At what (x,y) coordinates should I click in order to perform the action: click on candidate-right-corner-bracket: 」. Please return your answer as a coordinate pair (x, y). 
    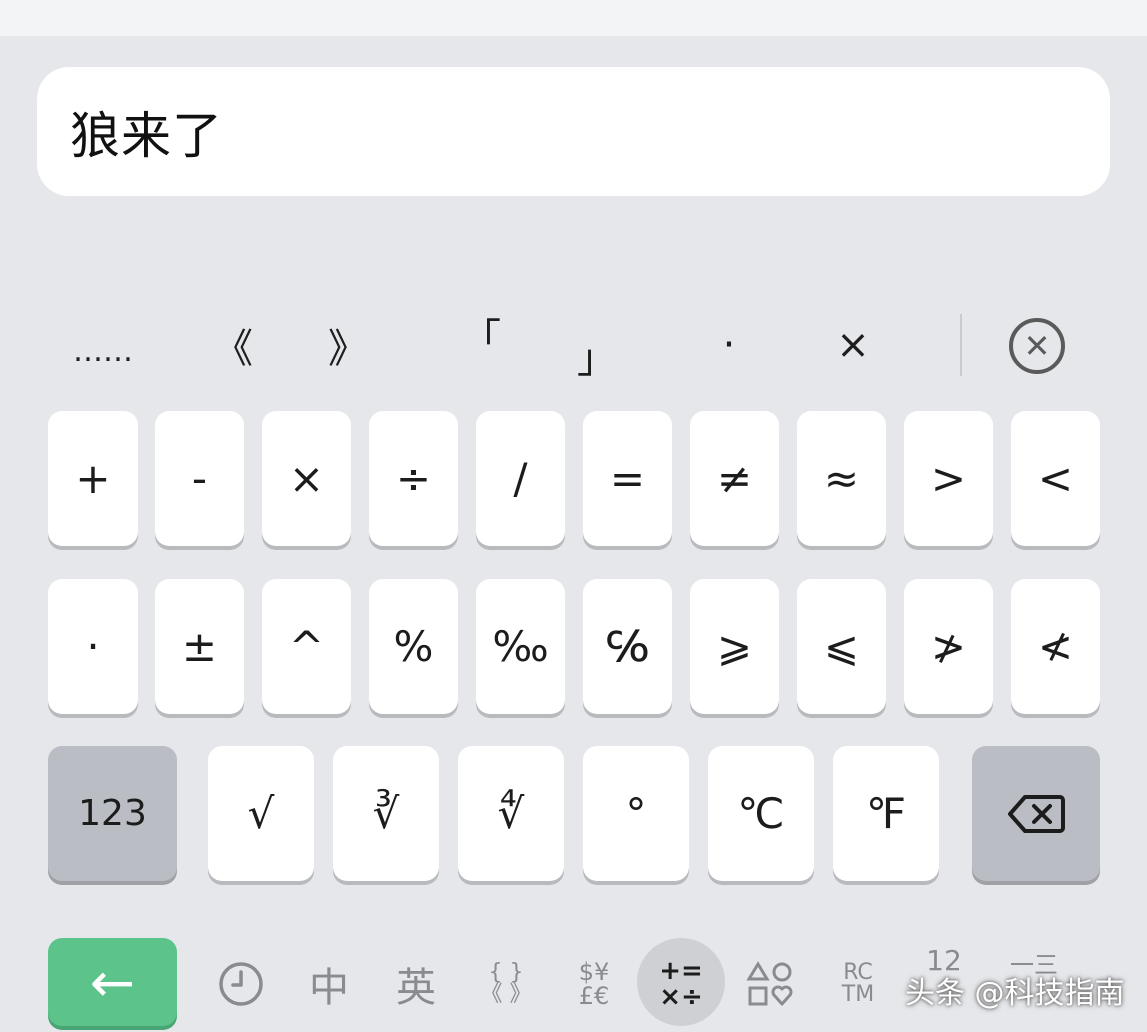
    Looking at the image, I should click on (597, 355).